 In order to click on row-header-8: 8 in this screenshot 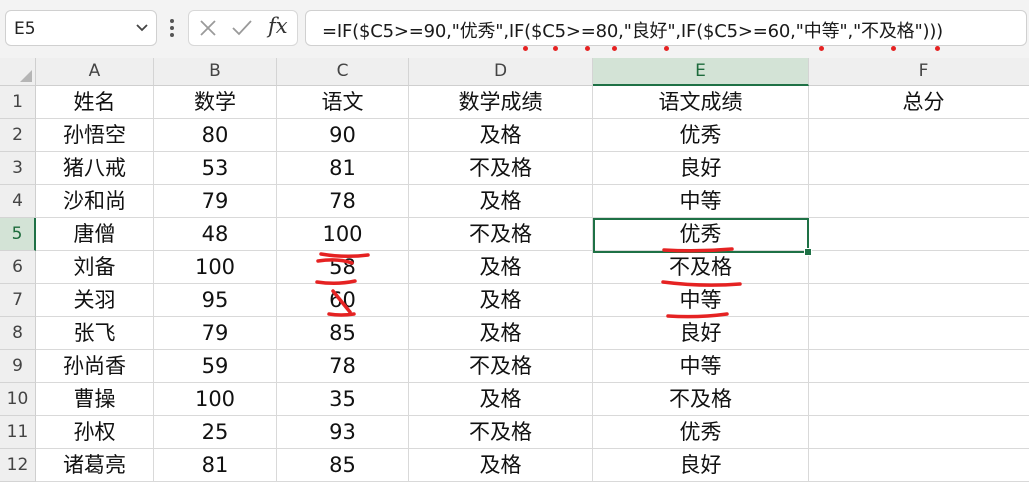, I will do `click(18, 333)`.